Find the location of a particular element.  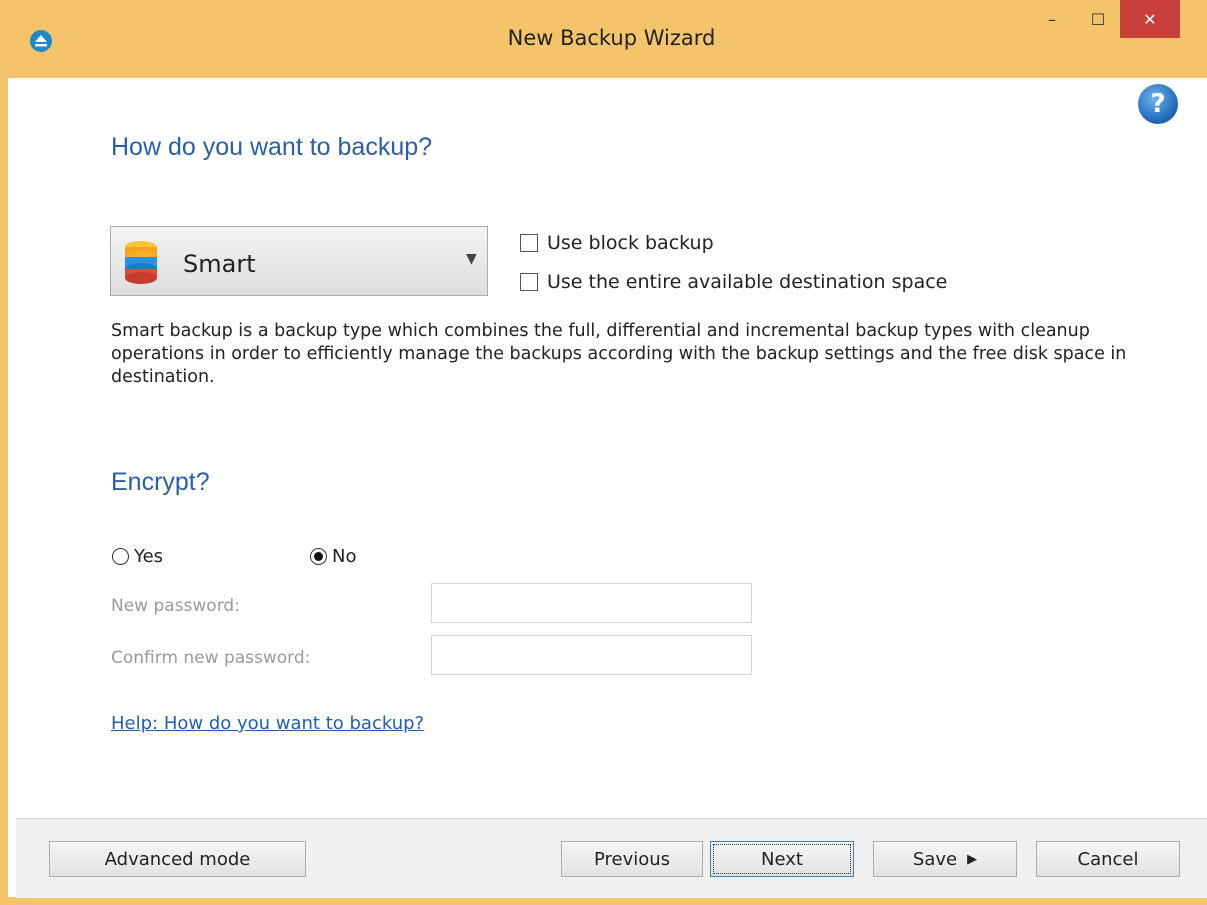

backup-type-value: Smart is located at coordinates (219, 264).